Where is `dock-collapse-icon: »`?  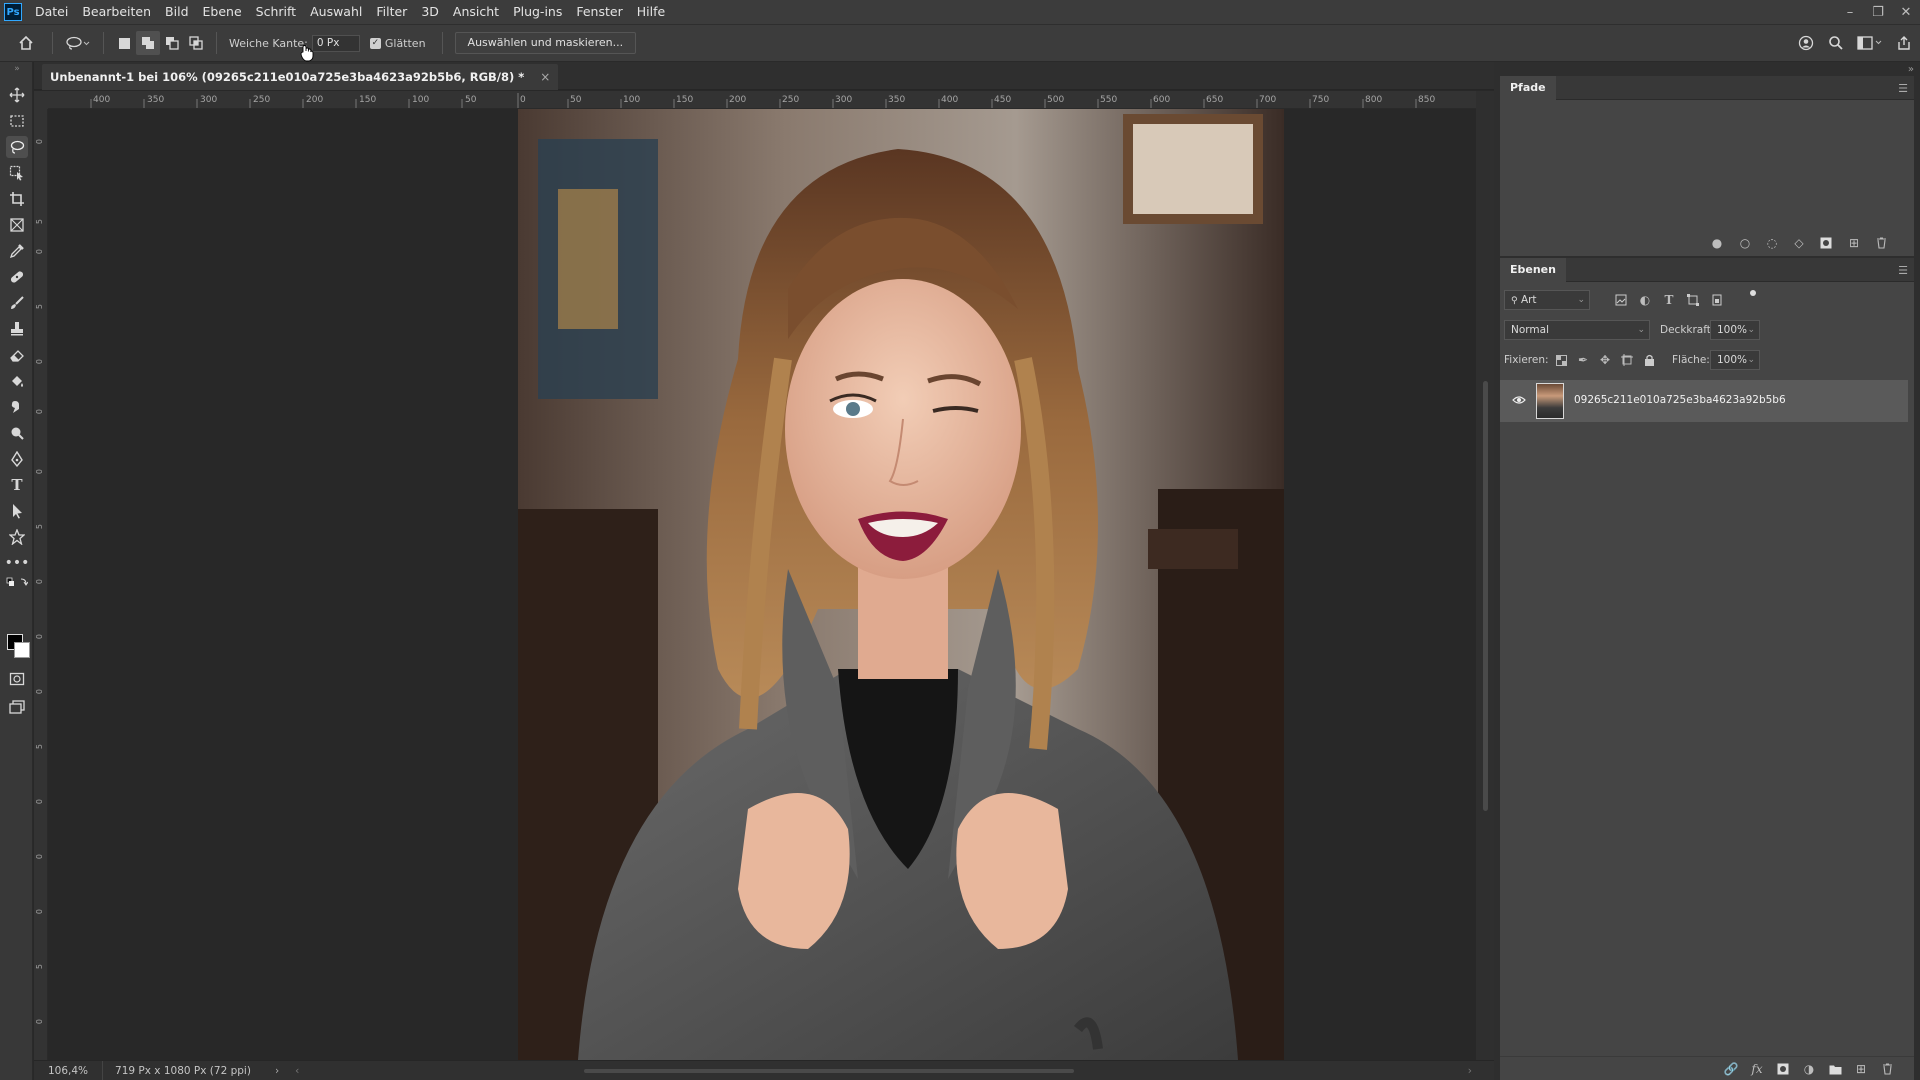 dock-collapse-icon: » is located at coordinates (1911, 69).